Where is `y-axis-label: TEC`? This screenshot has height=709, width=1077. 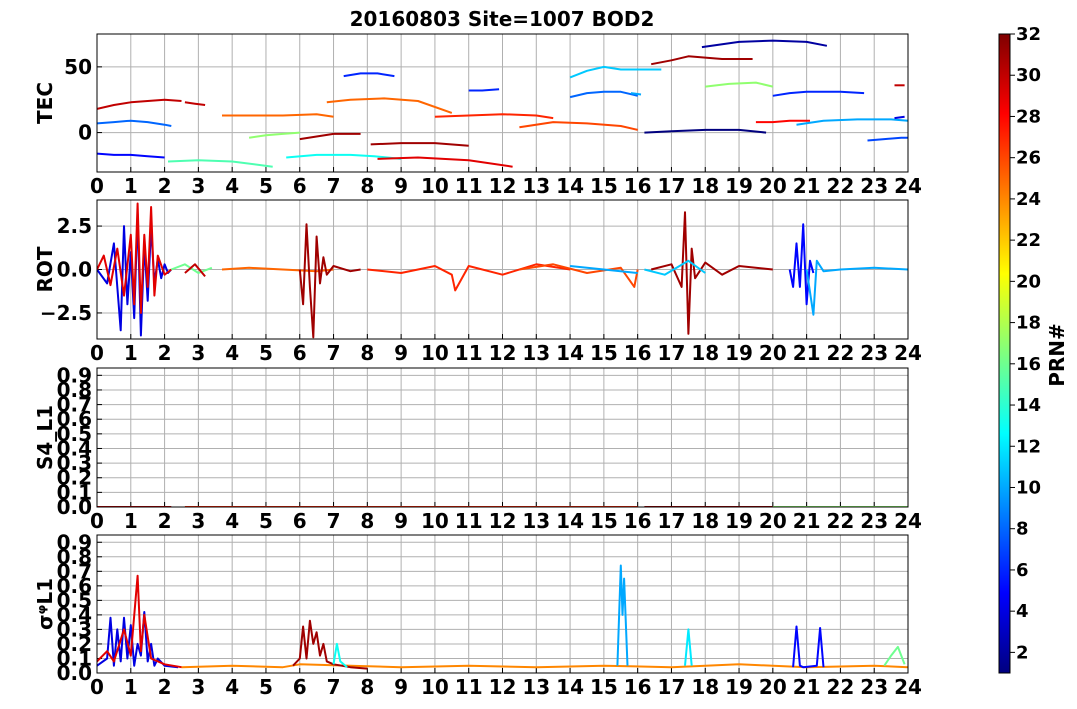 y-axis-label: TEC is located at coordinates (45, 103).